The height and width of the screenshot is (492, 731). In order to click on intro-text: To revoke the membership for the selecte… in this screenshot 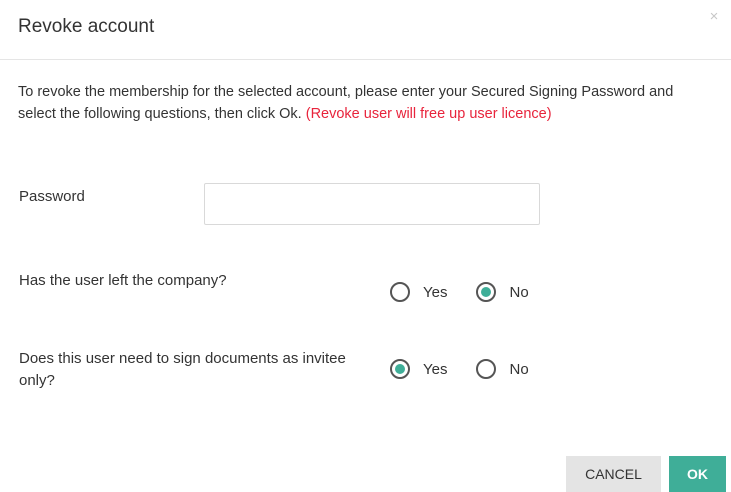, I will do `click(363, 103)`.